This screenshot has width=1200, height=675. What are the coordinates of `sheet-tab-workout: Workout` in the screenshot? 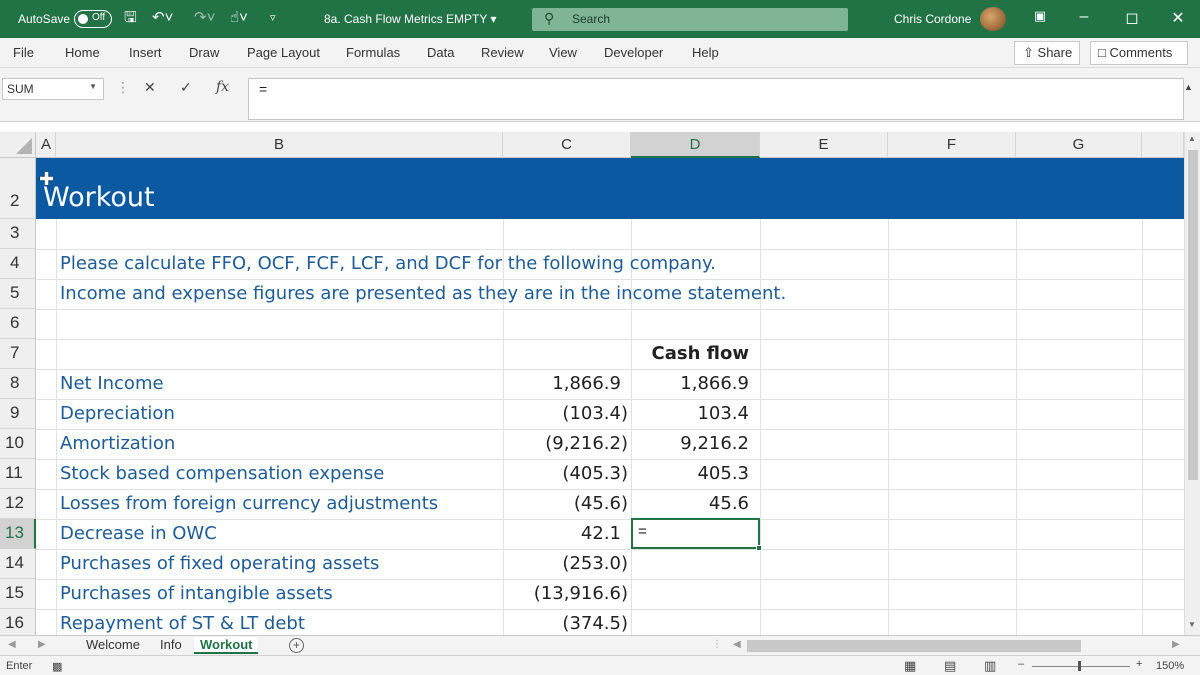 It's located at (226, 645).